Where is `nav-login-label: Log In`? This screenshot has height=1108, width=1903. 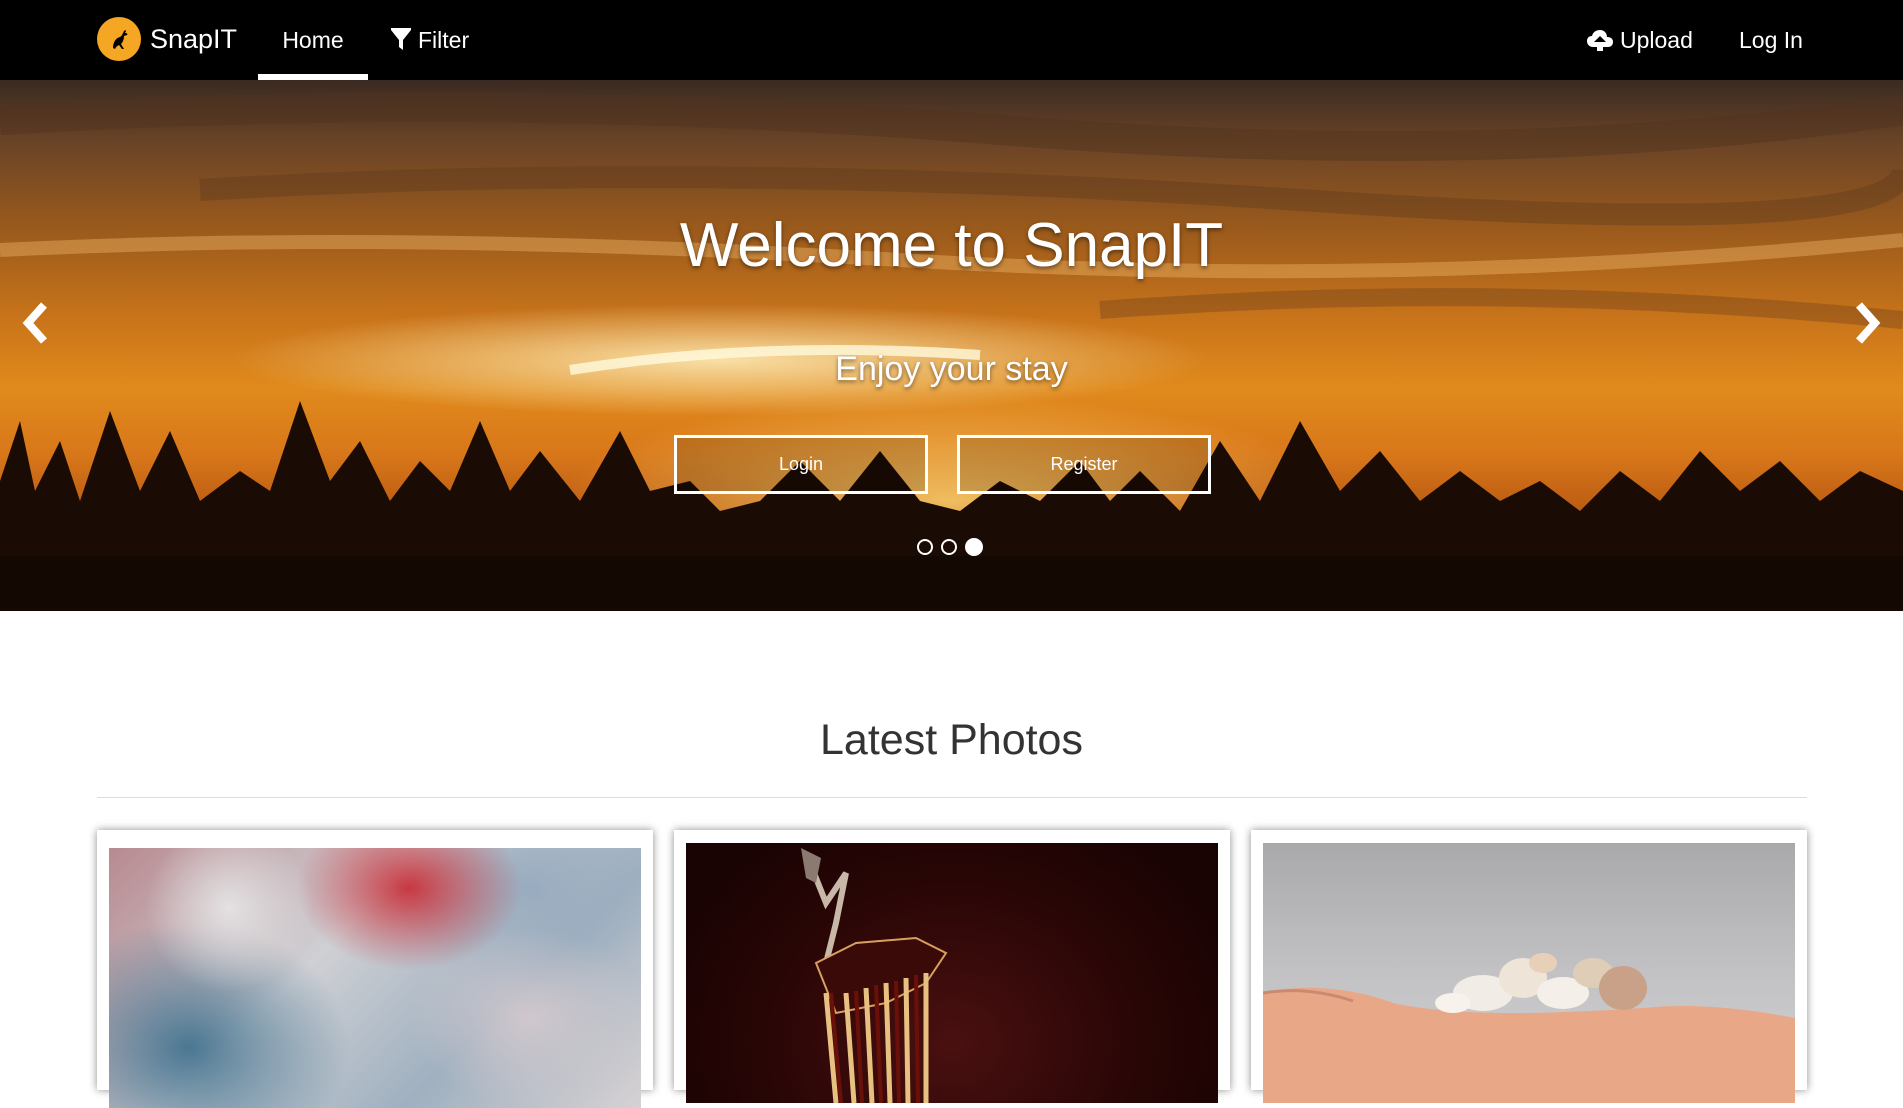 nav-login-label: Log In is located at coordinates (1771, 39).